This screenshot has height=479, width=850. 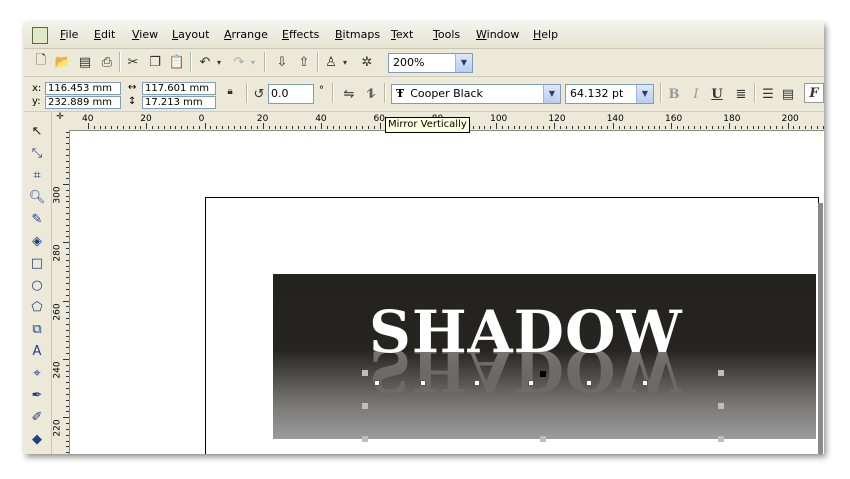 I want to click on fill-tool-icon: ◆, so click(x=37, y=439).